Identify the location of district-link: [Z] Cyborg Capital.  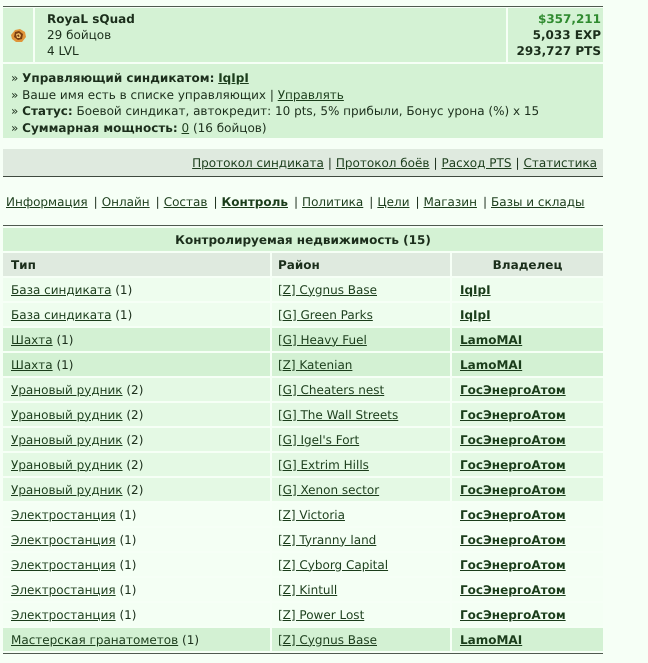
(333, 565).